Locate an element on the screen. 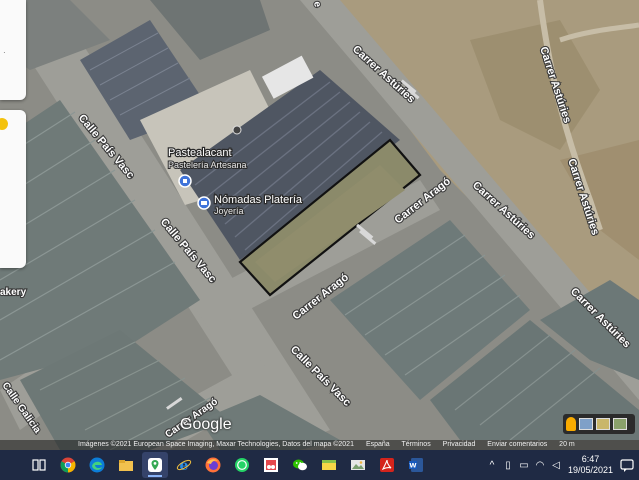 The height and width of the screenshot is (480, 639). snipping-tool-icon is located at coordinates (271, 465).